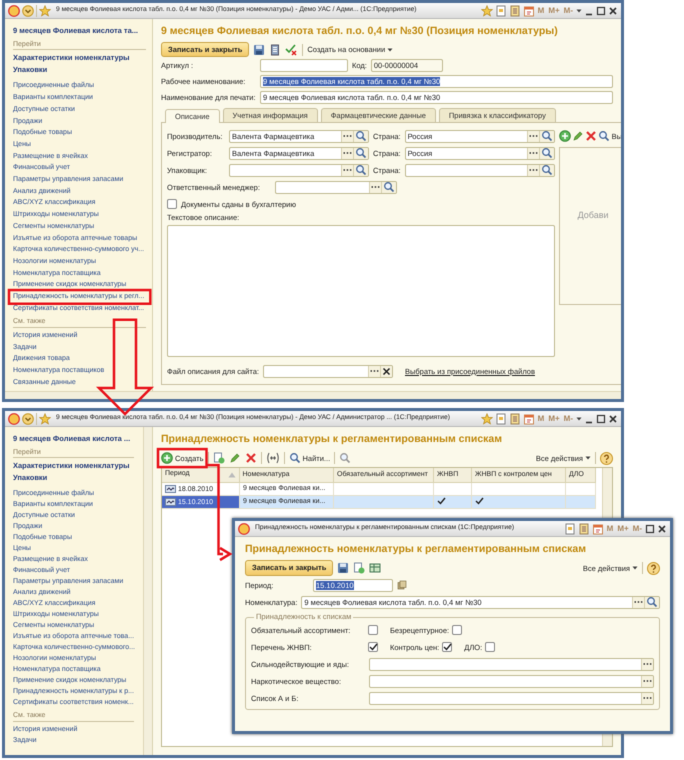 Image resolution: width=684 pixels, height=760 pixels. I want to click on clear-button, so click(386, 371).